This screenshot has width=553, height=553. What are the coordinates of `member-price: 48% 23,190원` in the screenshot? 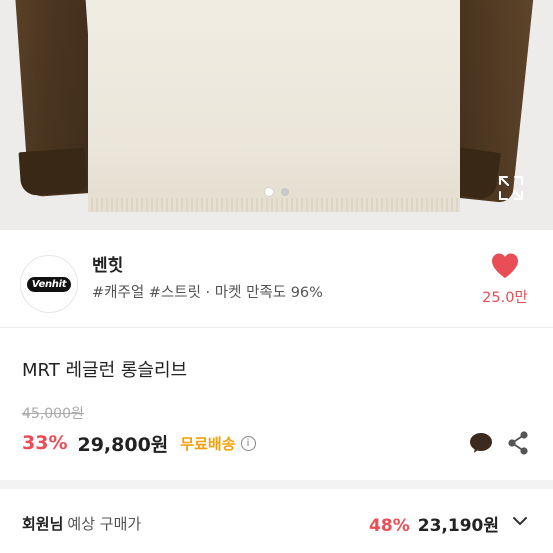 It's located at (434, 523).